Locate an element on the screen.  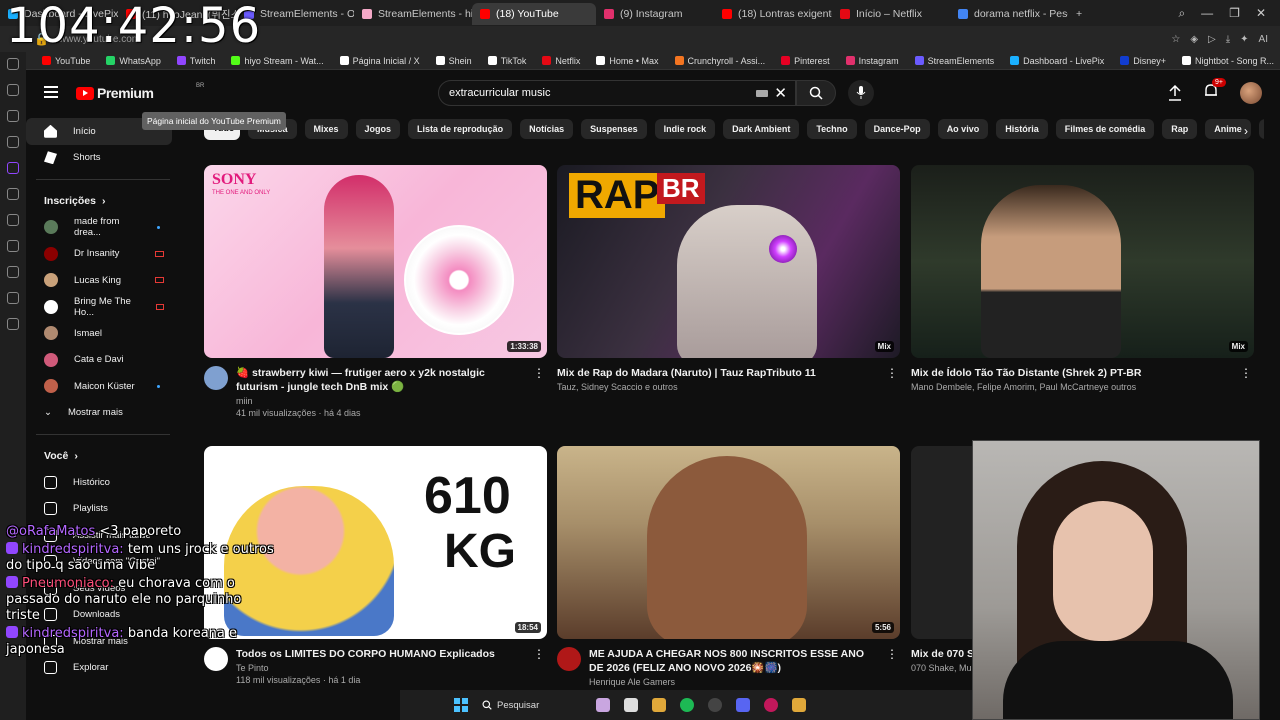
sidebar-link-icon is located at coordinates (13, 272).